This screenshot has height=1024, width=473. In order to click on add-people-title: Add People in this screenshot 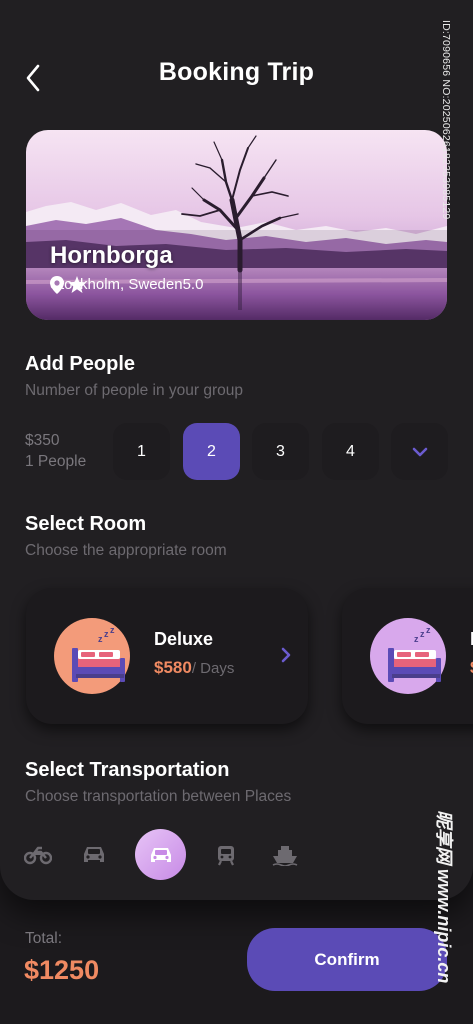, I will do `click(80, 364)`.